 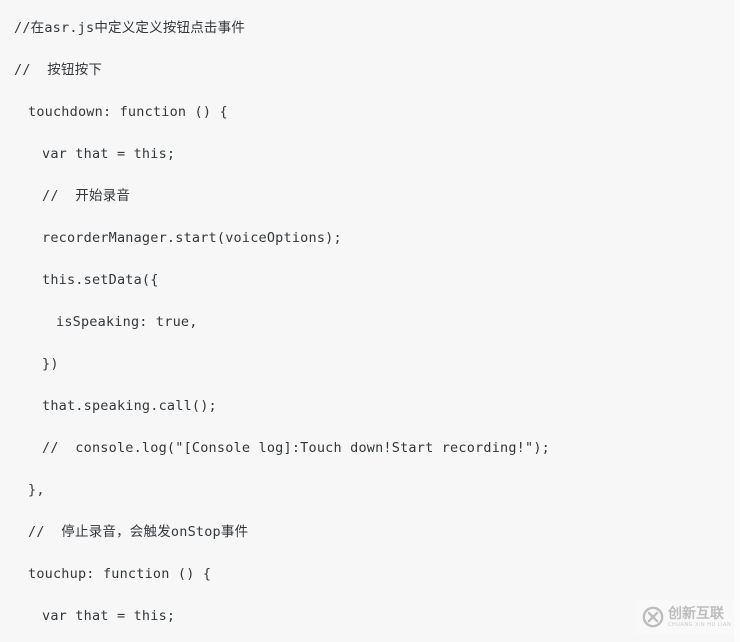 What do you see at coordinates (138, 532) in the screenshot?
I see `code-line: // 停止录音，会触发onStop事件` at bounding box center [138, 532].